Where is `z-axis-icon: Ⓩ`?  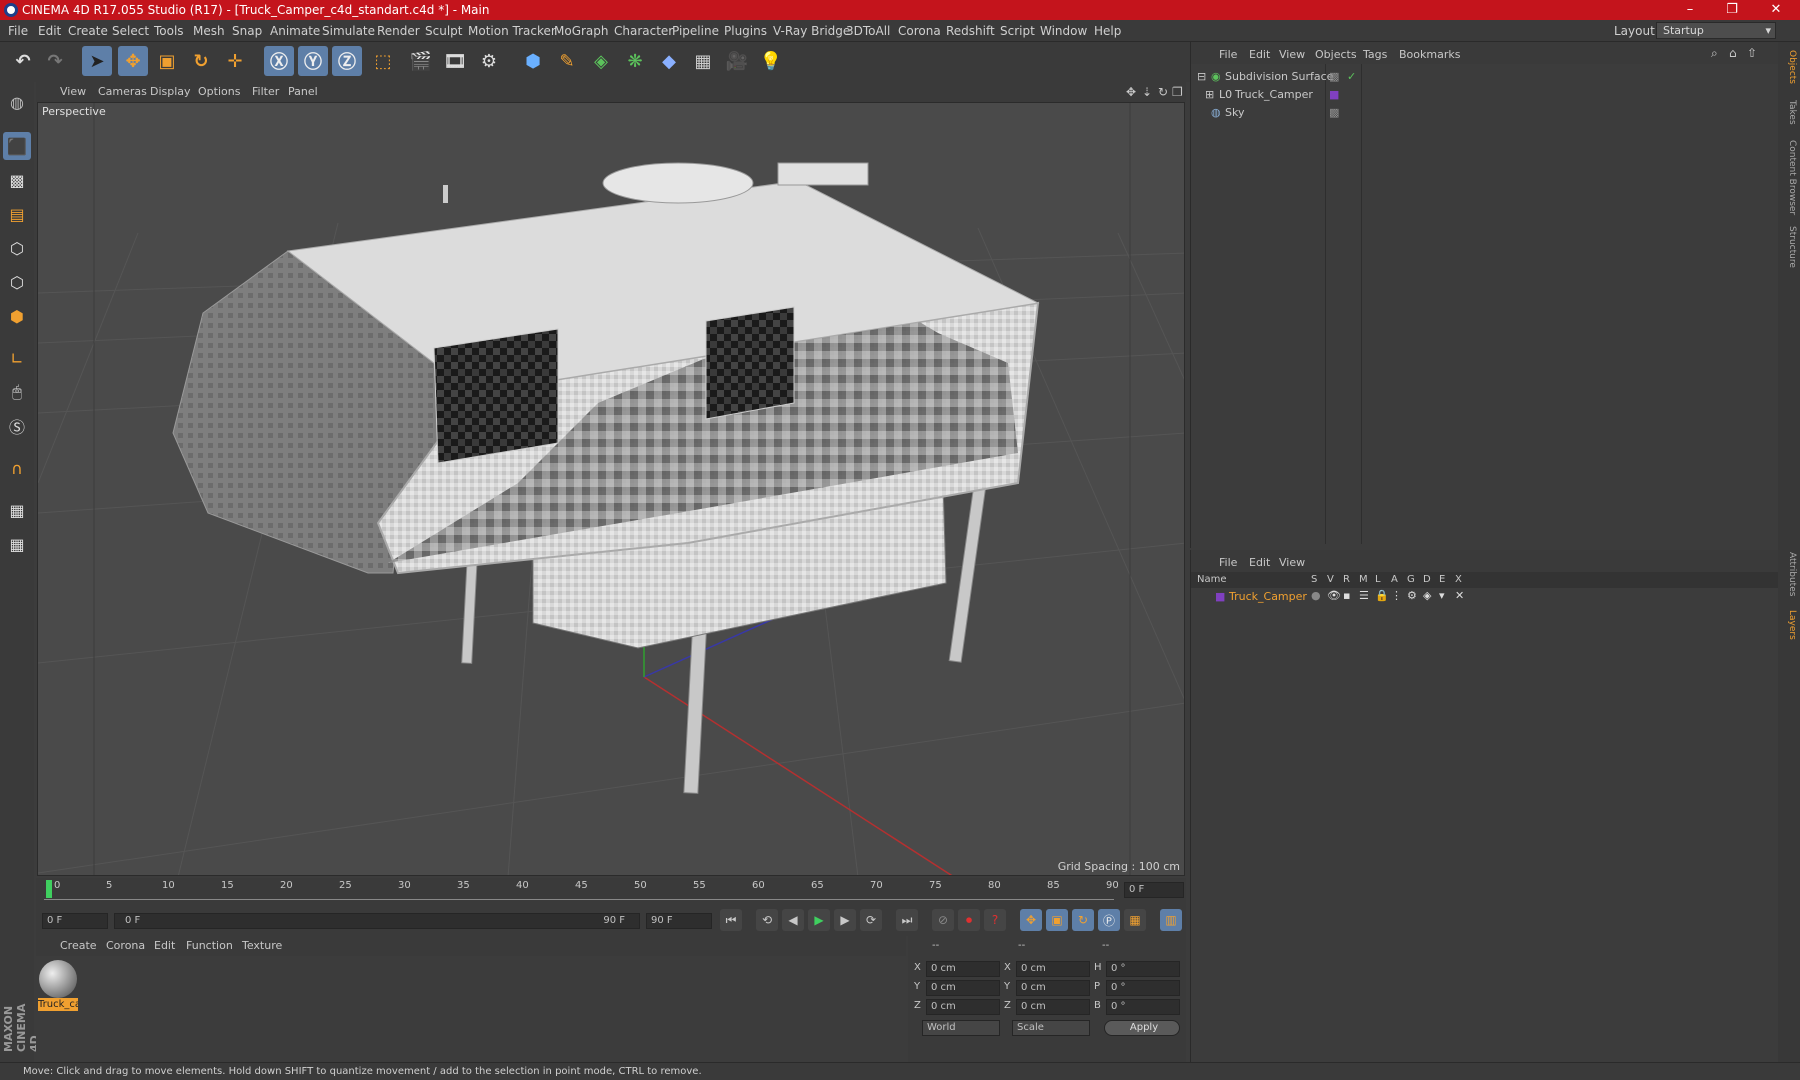
z-axis-icon: Ⓩ is located at coordinates (347, 61).